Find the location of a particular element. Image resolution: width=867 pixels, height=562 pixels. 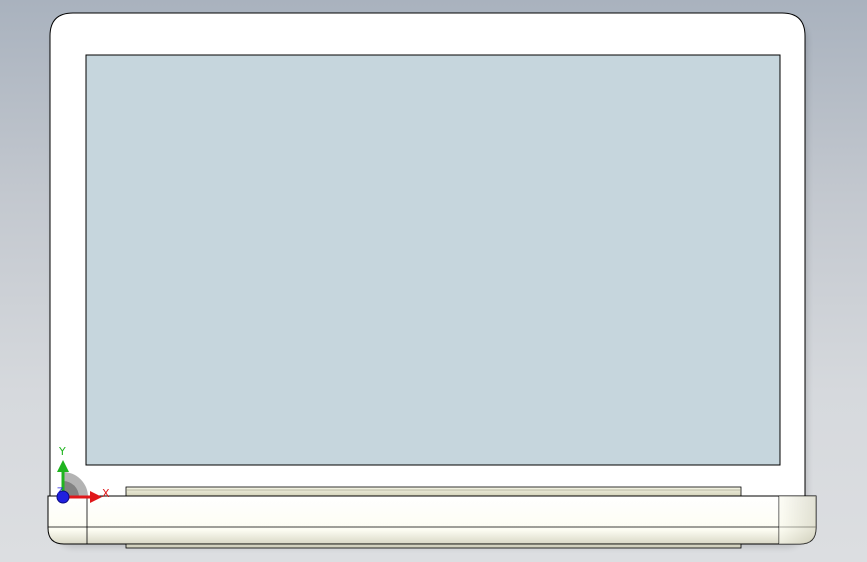

triad-y-arrowhead is located at coordinates (63, 466).